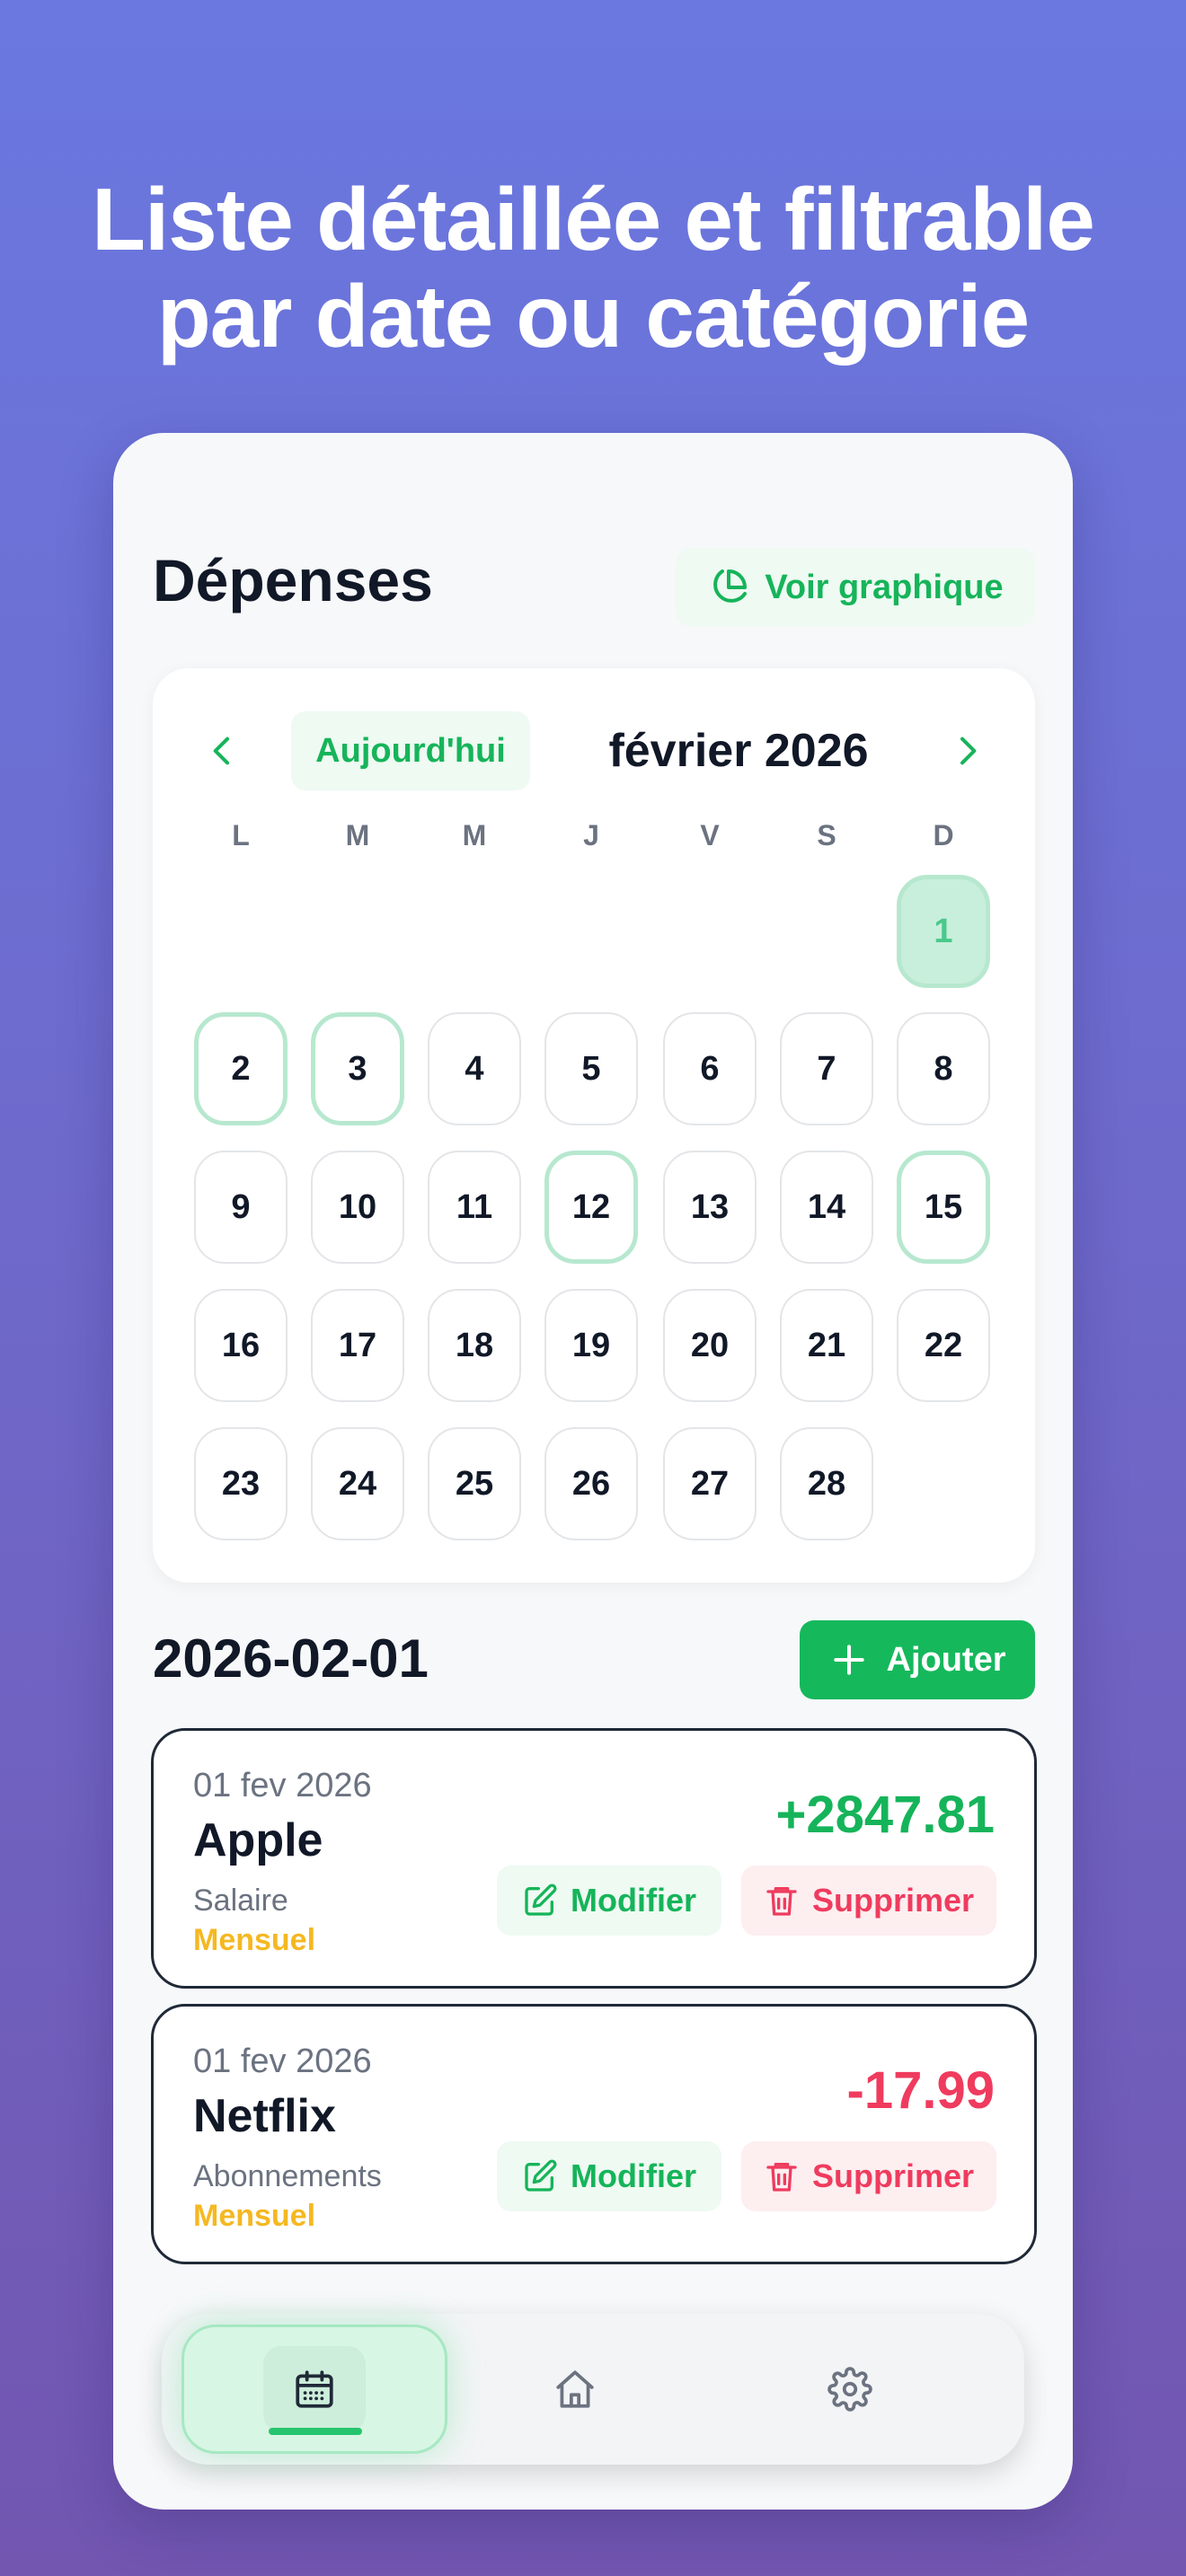  I want to click on tab-home, so click(575, 2389).